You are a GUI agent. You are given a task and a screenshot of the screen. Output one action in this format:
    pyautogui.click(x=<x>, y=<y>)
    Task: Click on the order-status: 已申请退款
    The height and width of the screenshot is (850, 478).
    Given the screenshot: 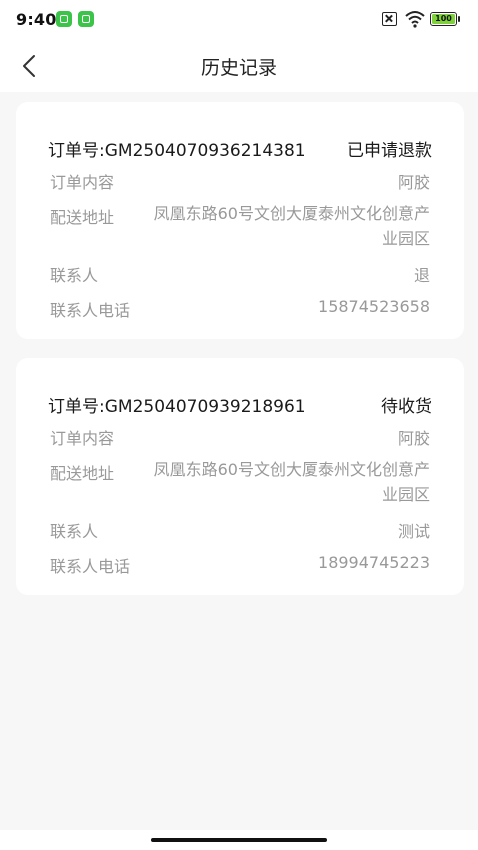 What is the action you would take?
    pyautogui.click(x=389, y=151)
    